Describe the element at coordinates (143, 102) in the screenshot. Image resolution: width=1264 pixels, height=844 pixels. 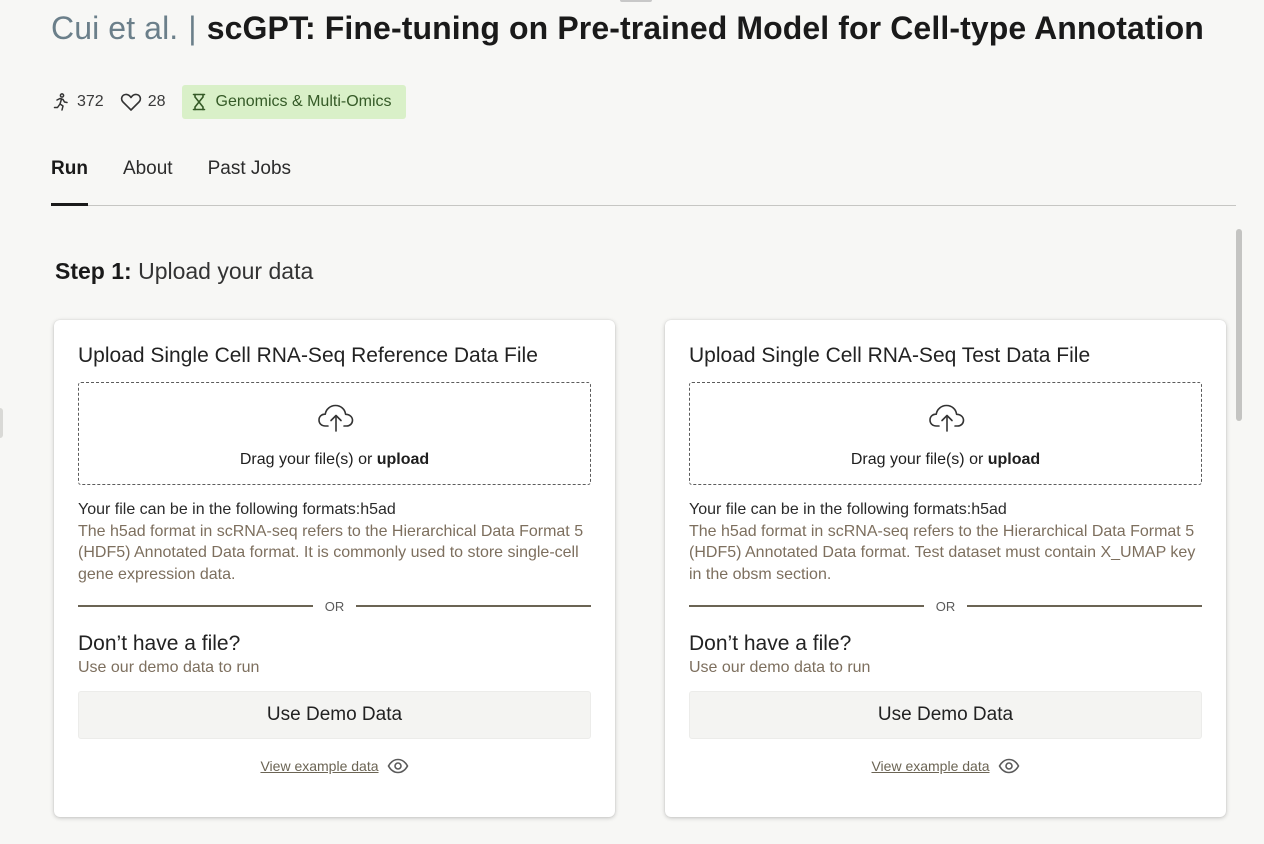
I see `likes-stat: 28` at that location.